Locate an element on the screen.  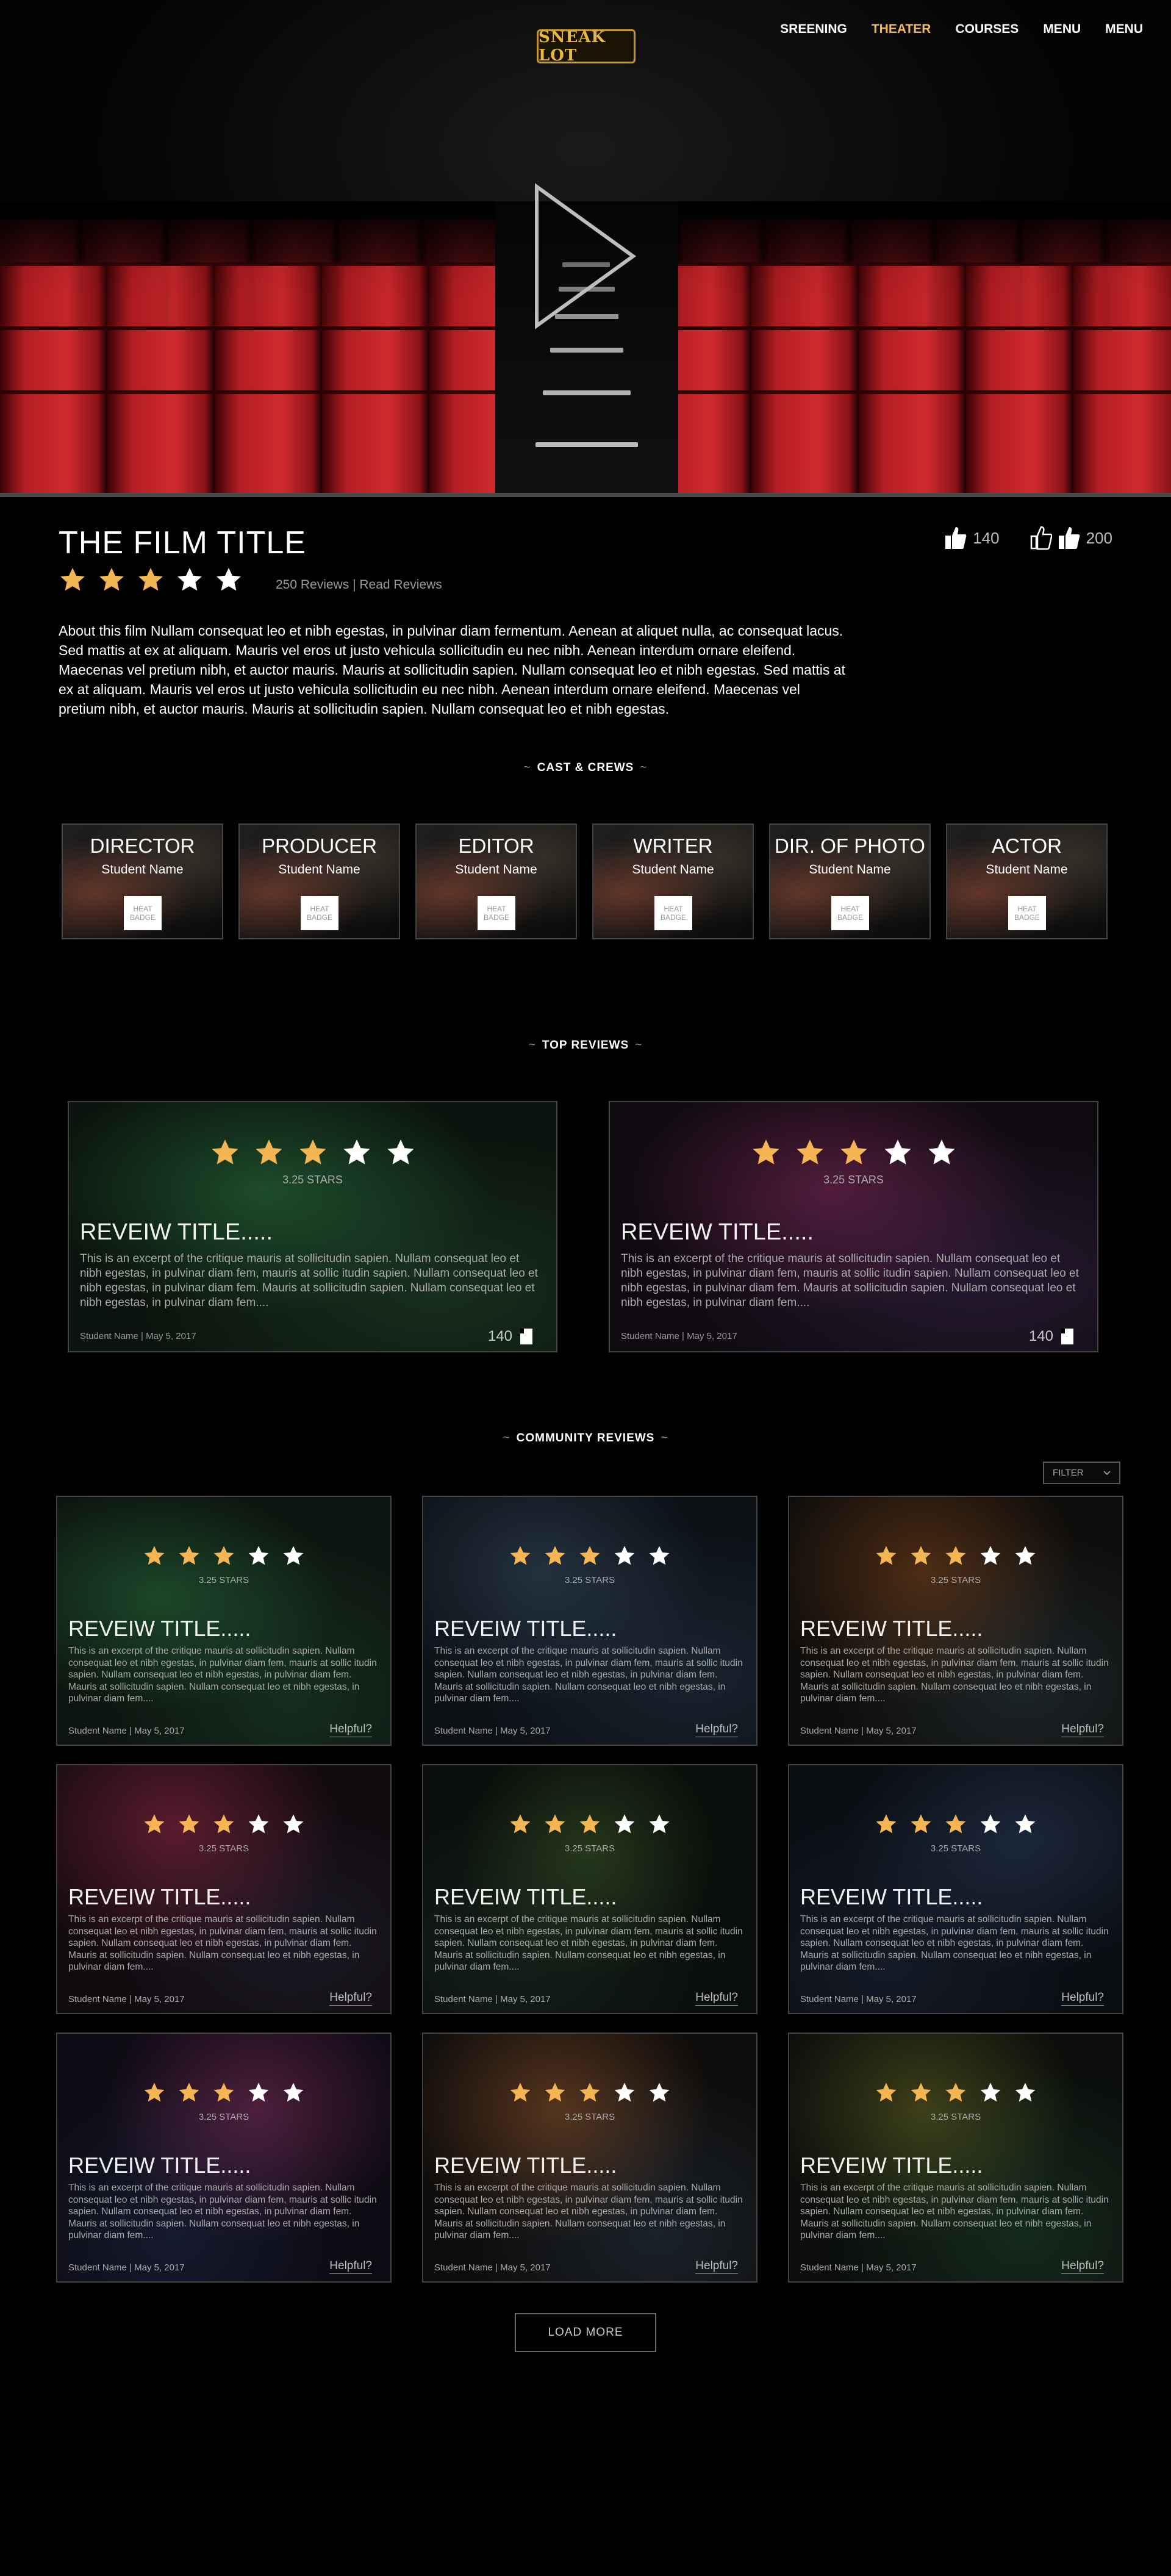
nav-item-screening: SREENING is located at coordinates (813, 30).